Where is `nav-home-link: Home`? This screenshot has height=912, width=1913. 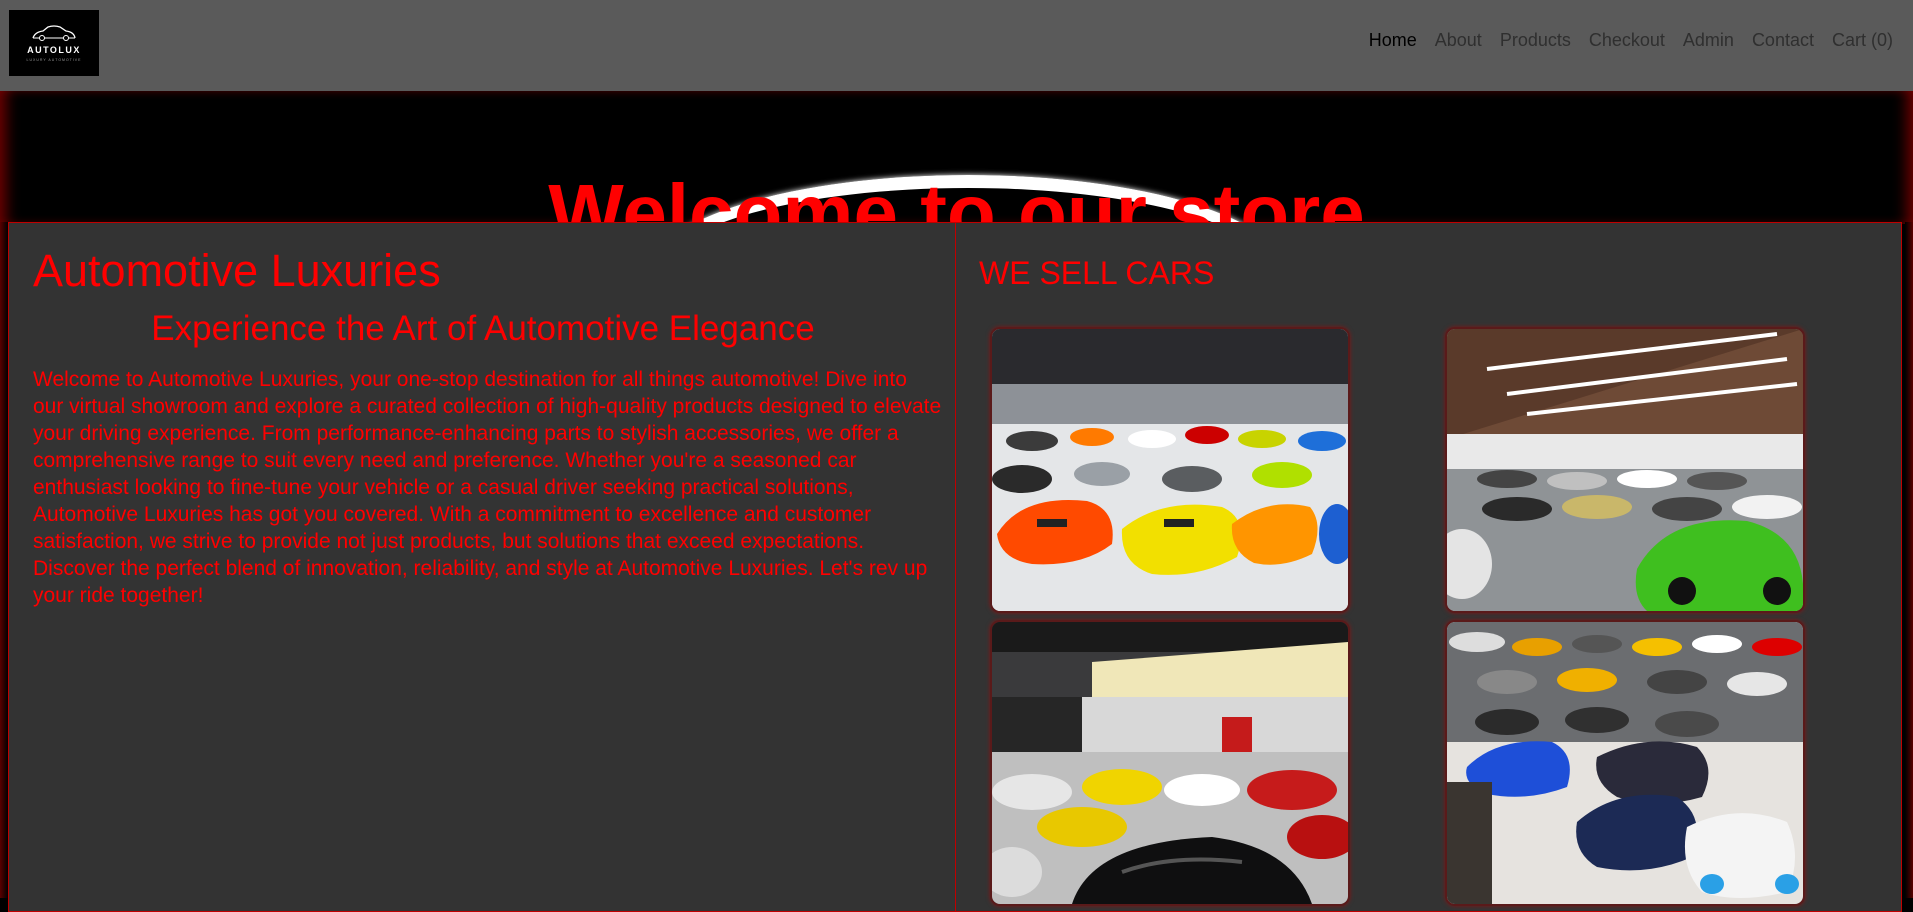
nav-home-link: Home is located at coordinates (1393, 40).